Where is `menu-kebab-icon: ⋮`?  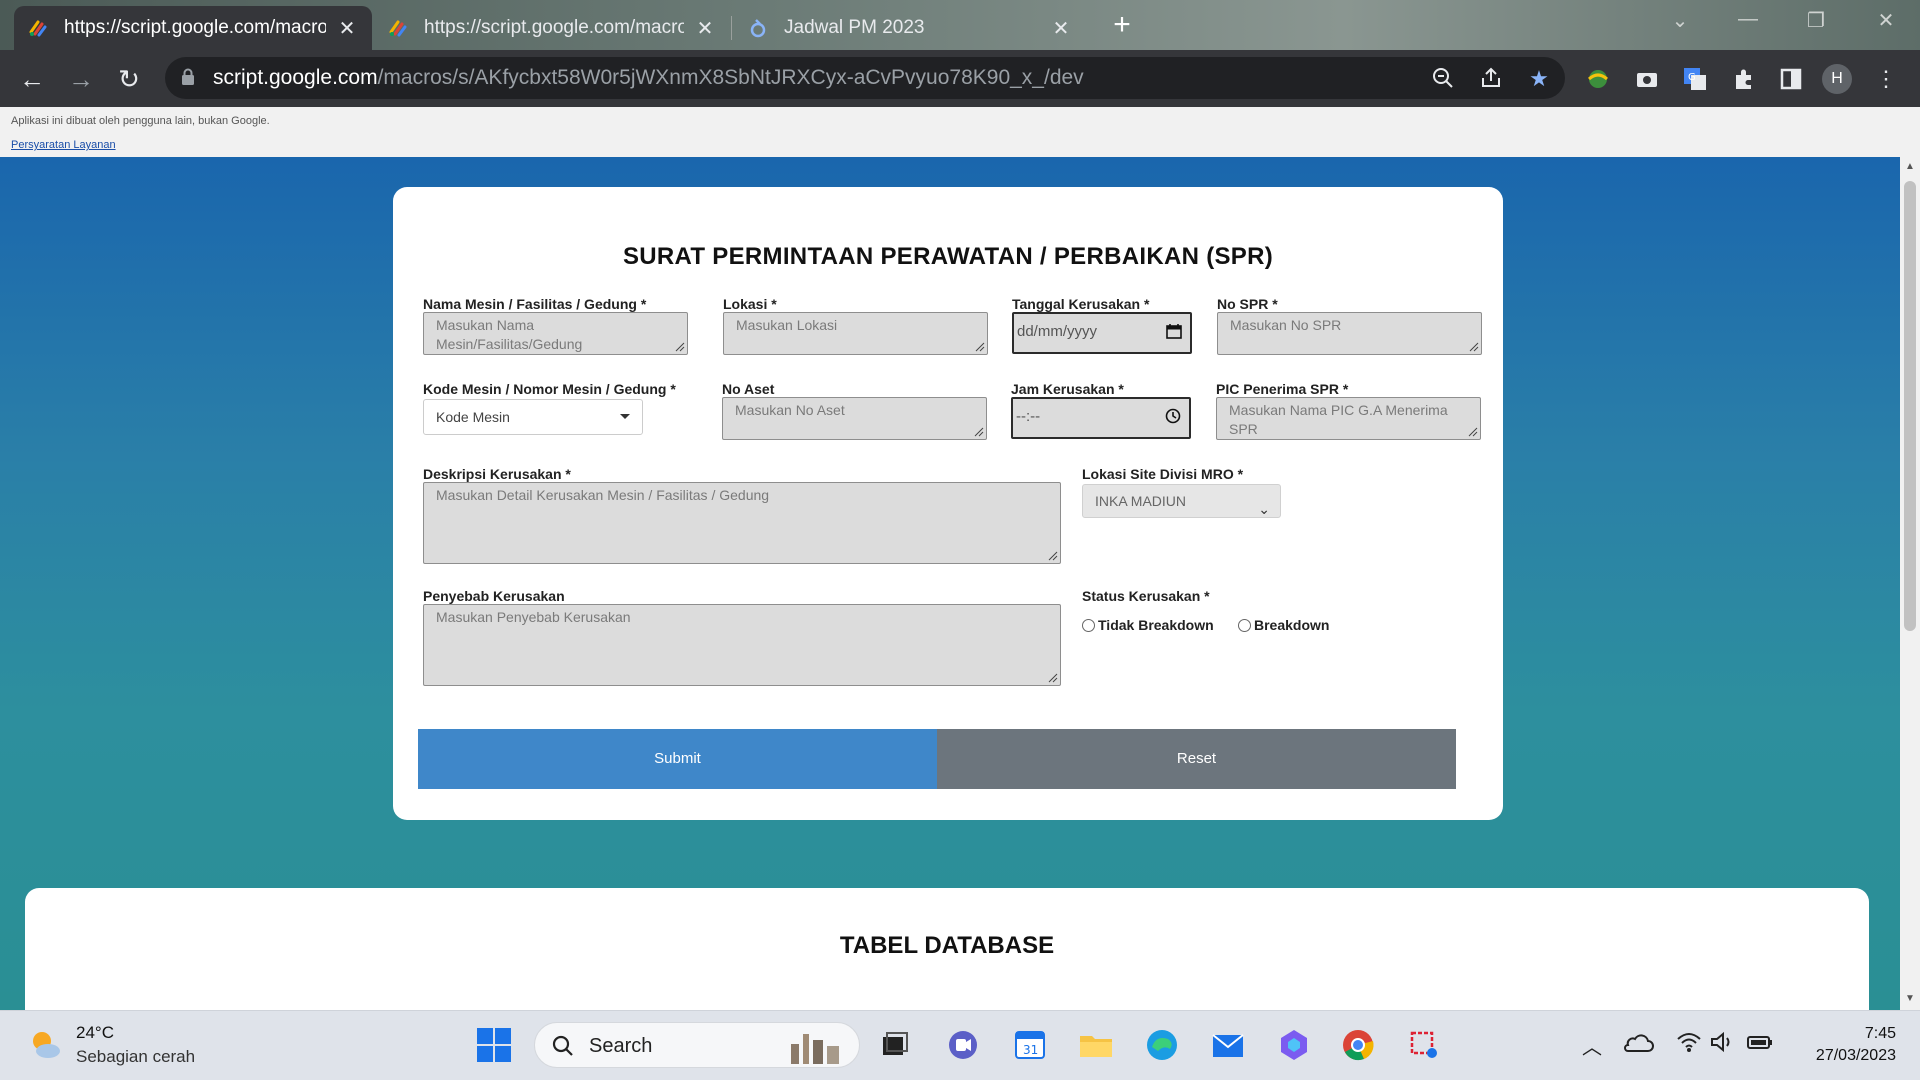 menu-kebab-icon: ⋮ is located at coordinates (1886, 79).